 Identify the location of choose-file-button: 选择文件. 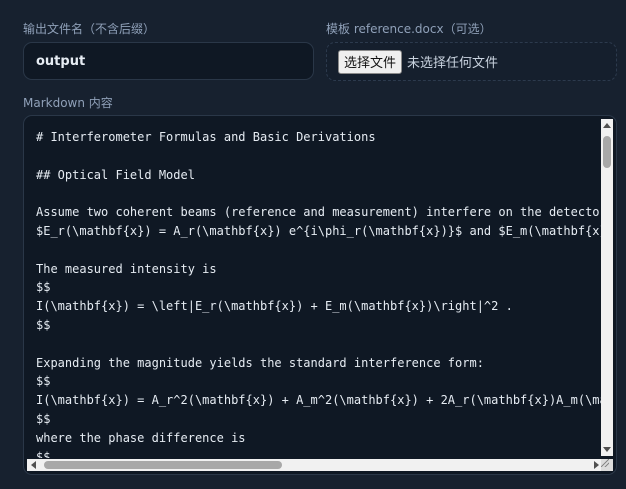
(370, 61).